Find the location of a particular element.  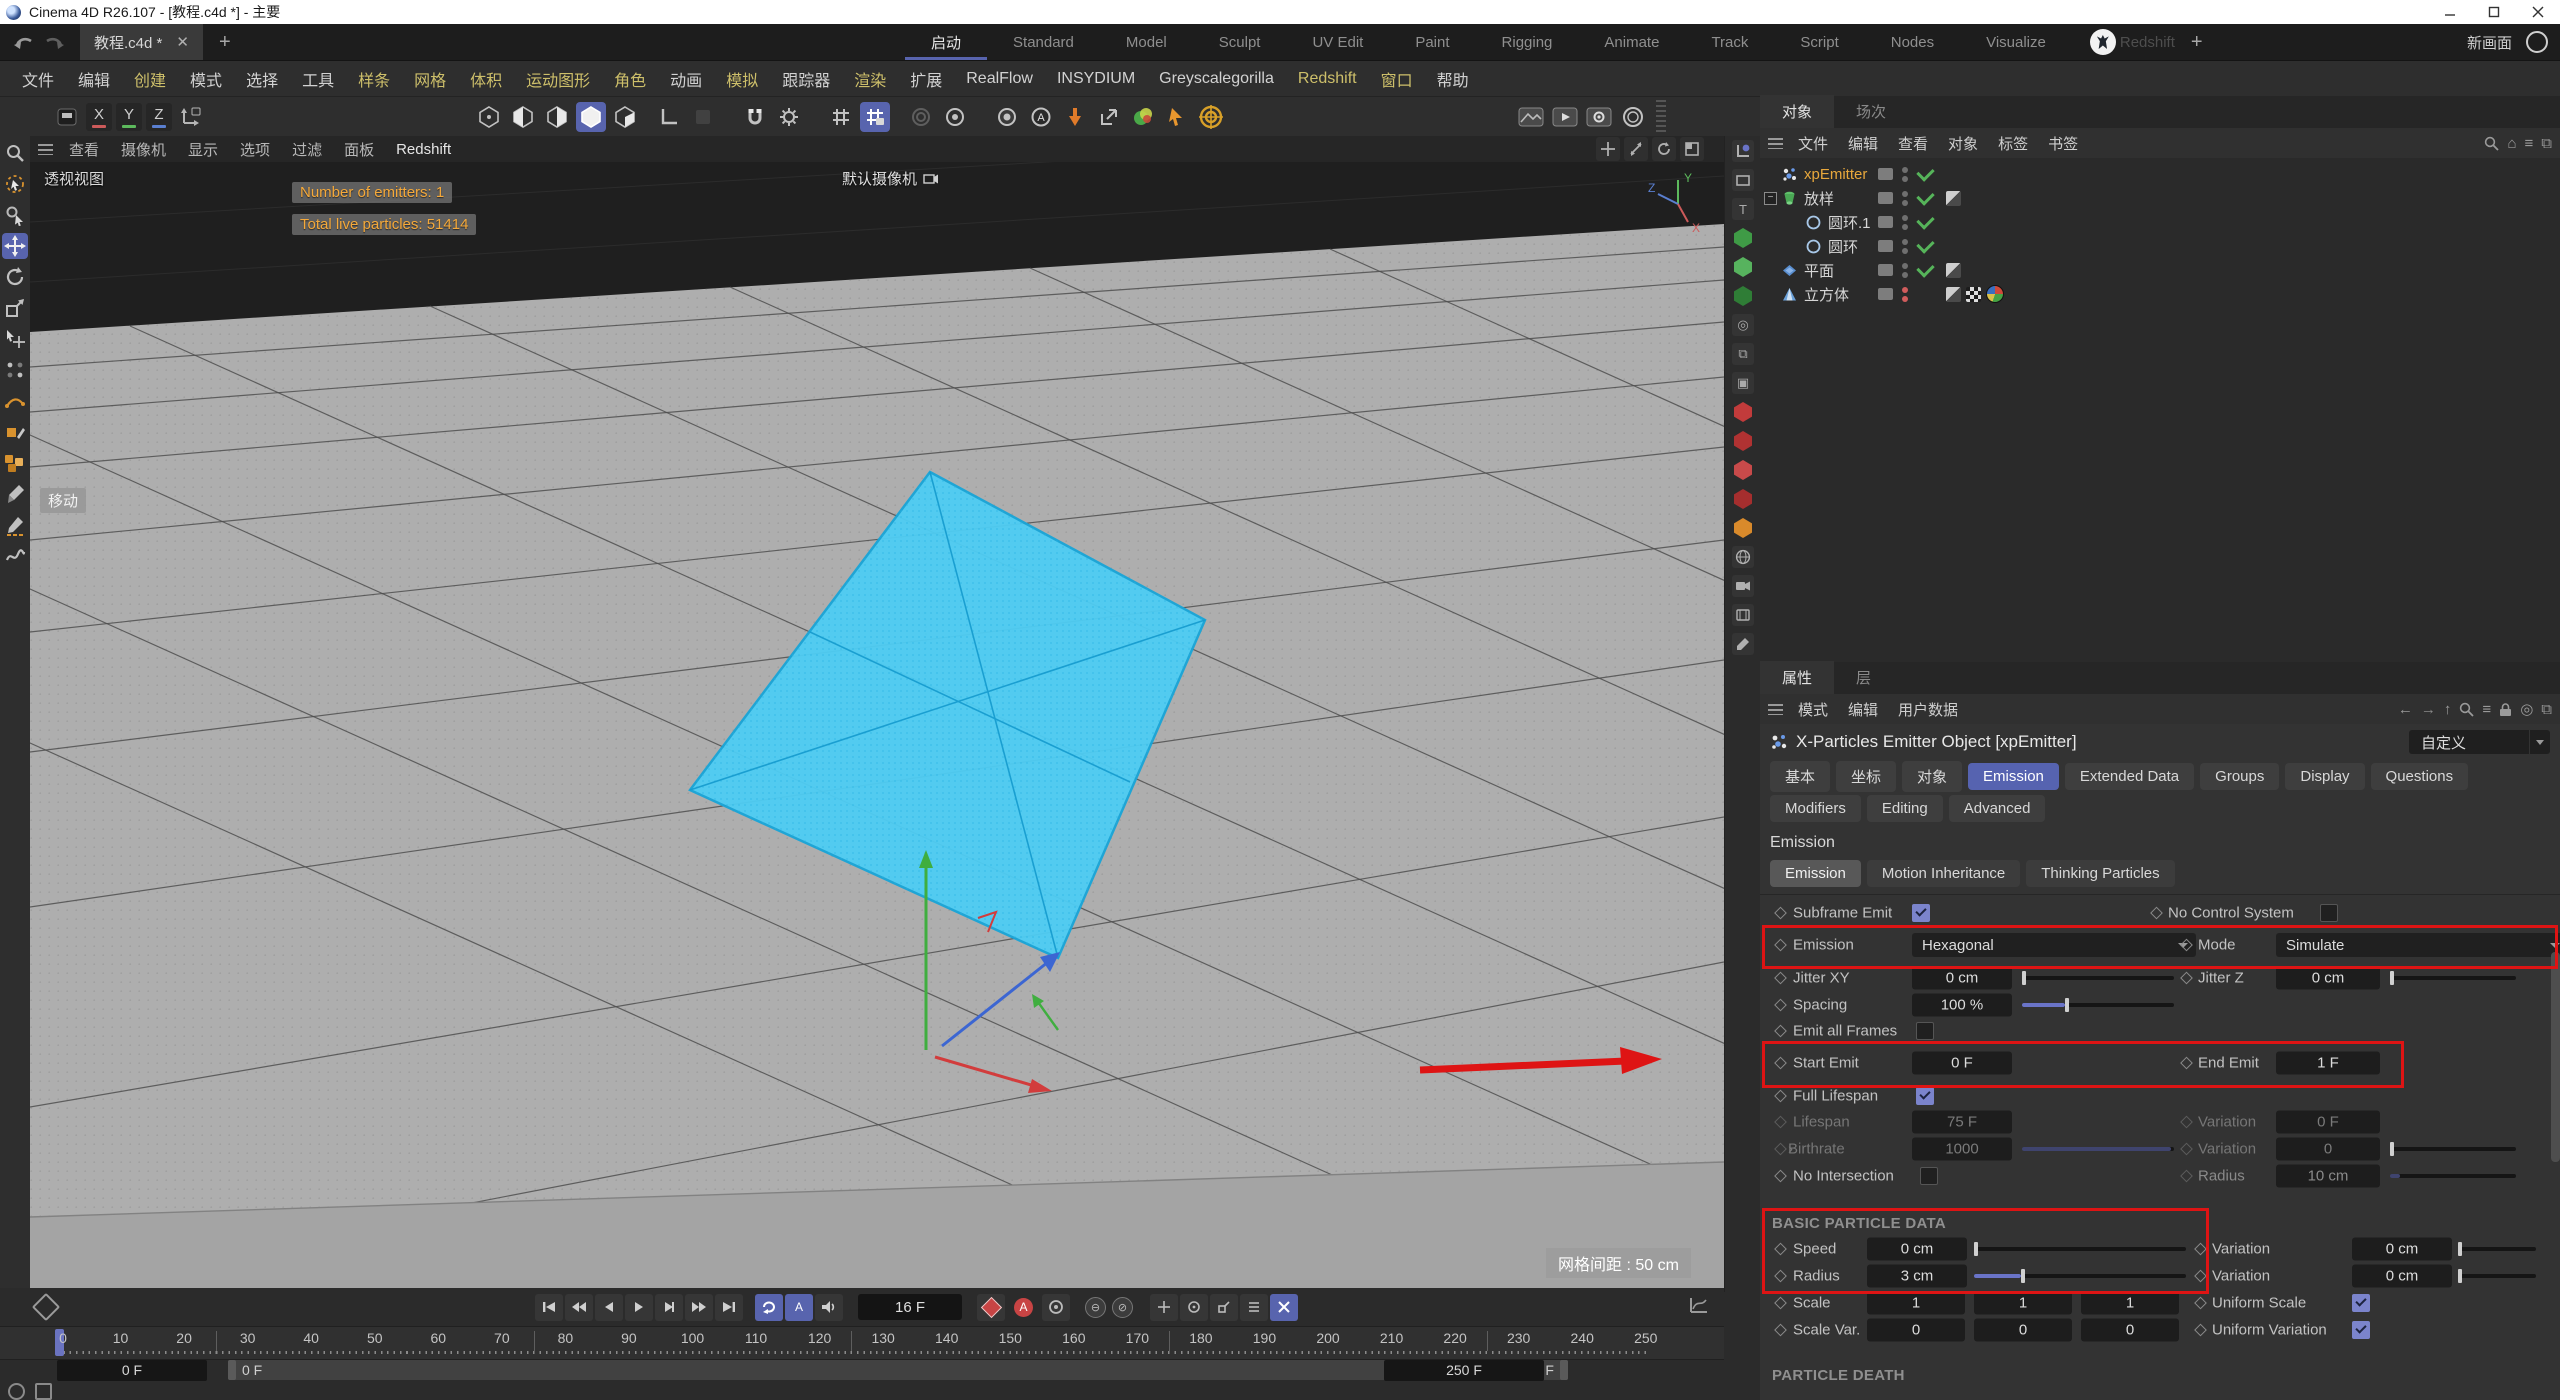

speed-variation-field: 0 cm is located at coordinates (2402, 1248).